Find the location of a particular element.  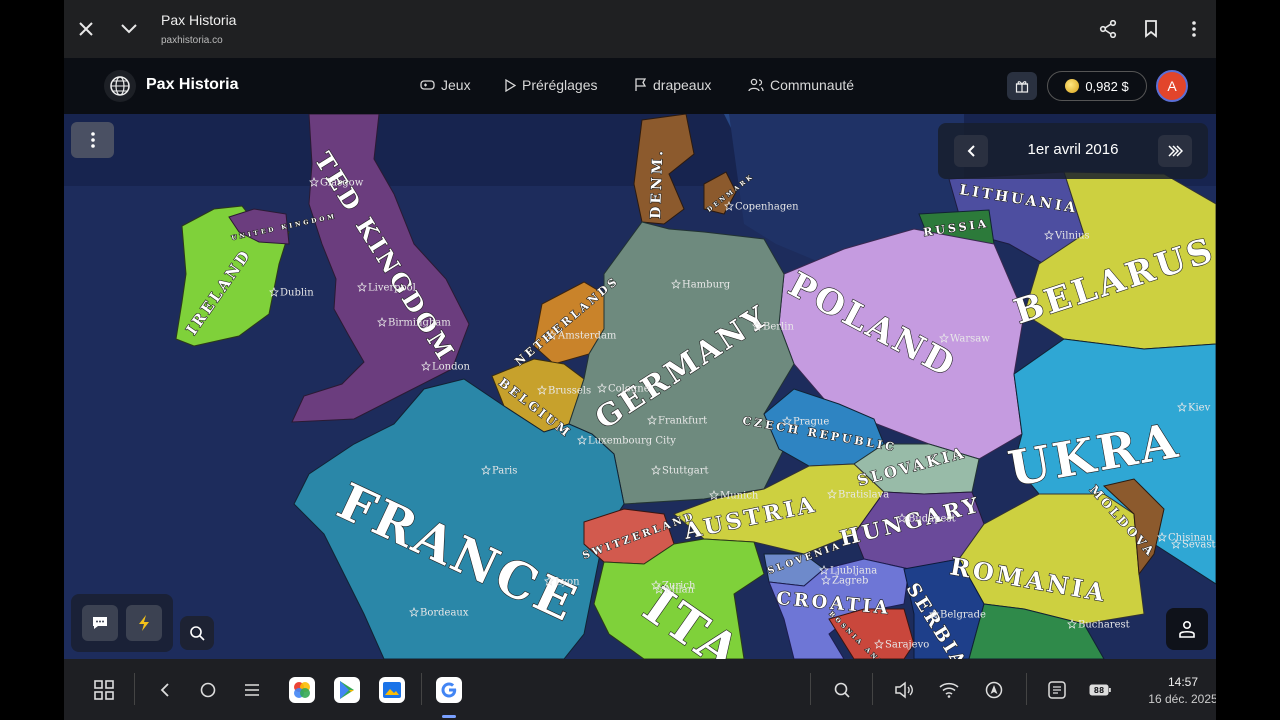

site-name: Pax Historia is located at coordinates (192, 85).